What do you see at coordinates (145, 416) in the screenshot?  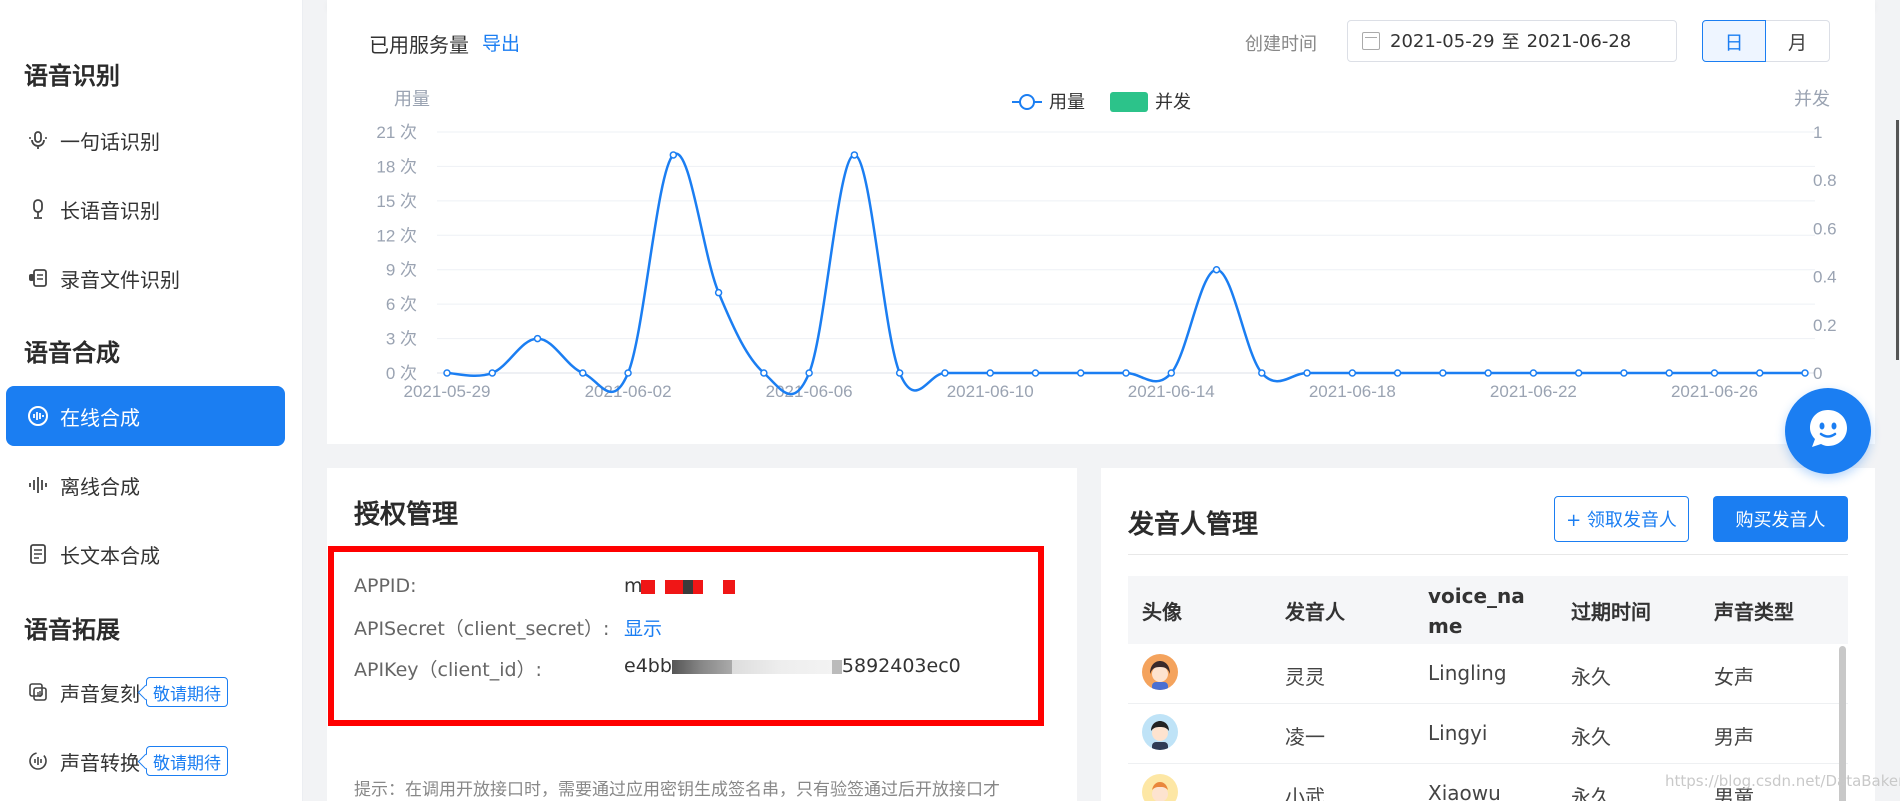 I see `sidebar-item-online-synthesis: 在线合成` at bounding box center [145, 416].